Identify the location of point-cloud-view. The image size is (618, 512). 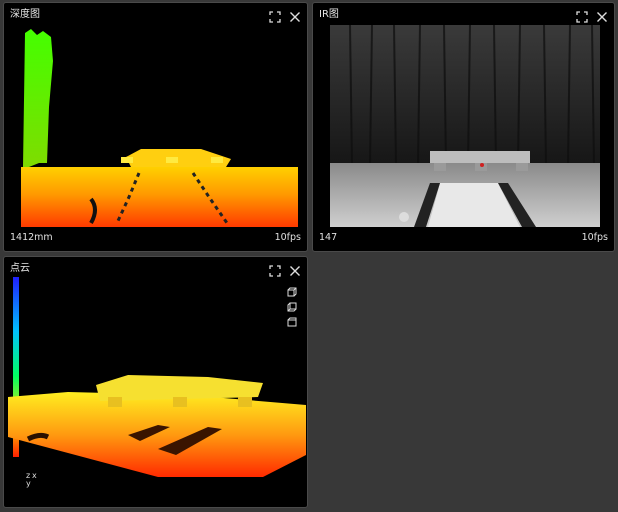
(157, 424).